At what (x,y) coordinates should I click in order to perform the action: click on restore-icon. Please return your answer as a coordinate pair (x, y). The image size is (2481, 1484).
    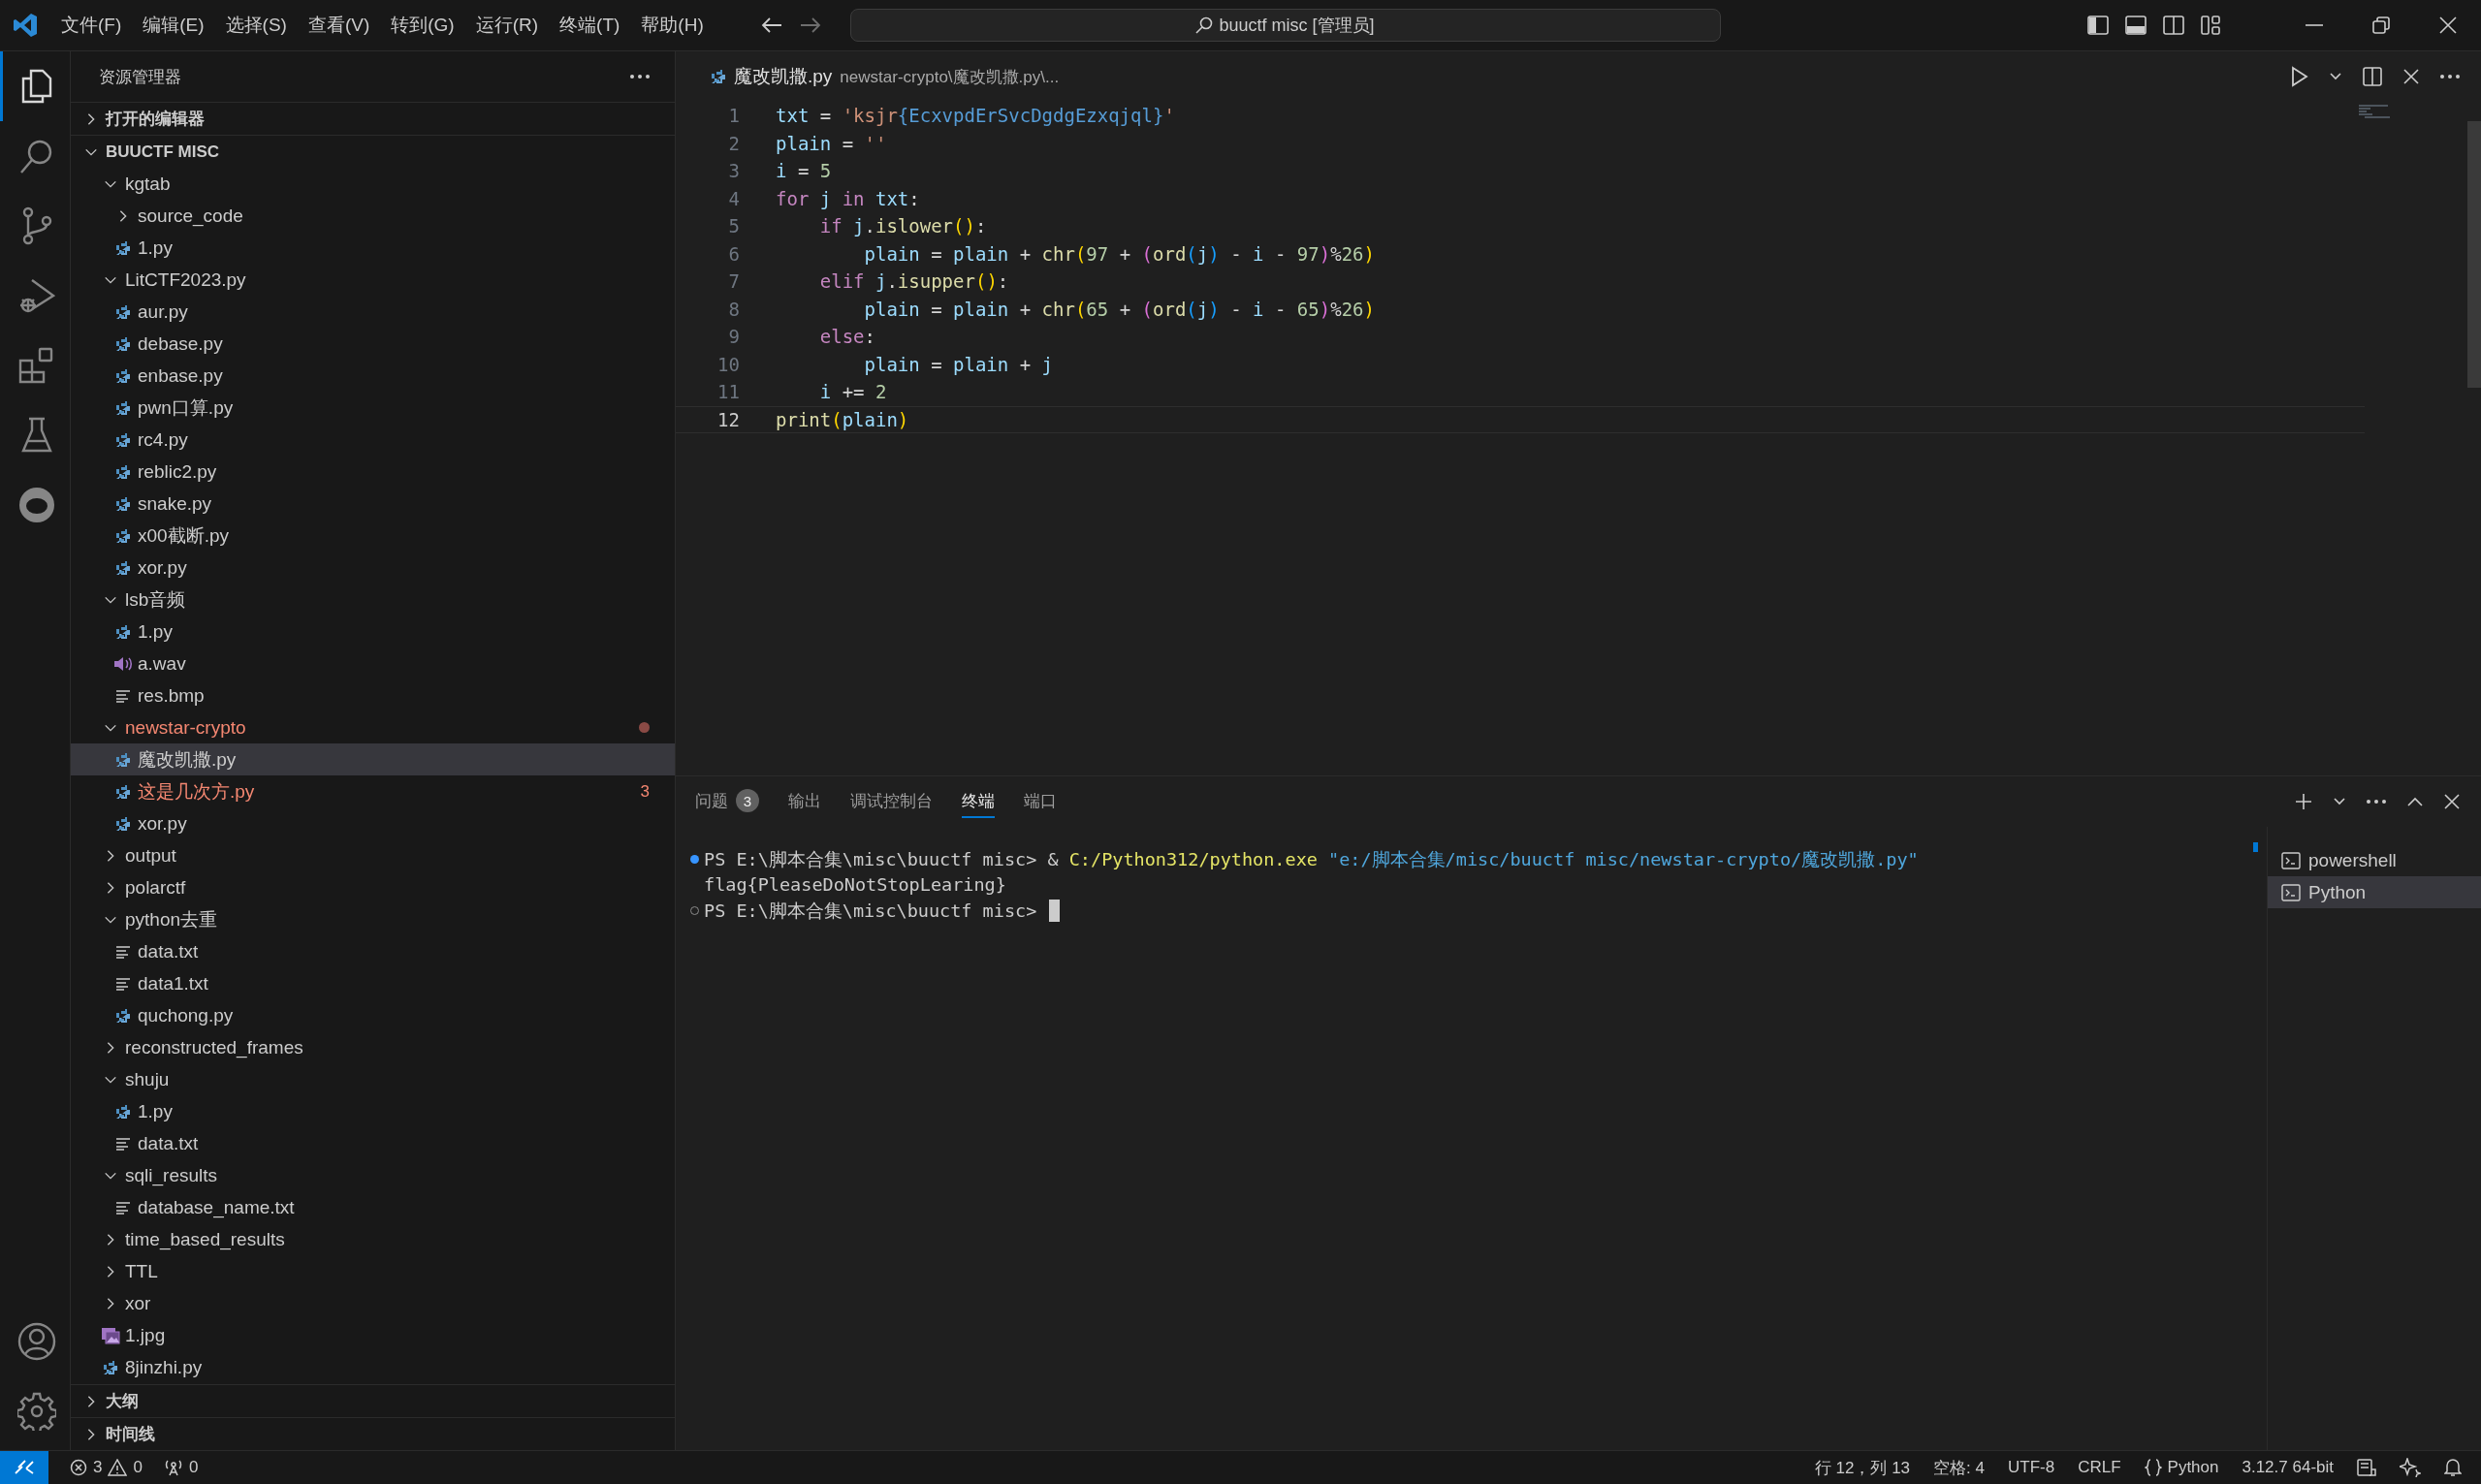
    Looking at the image, I should click on (2381, 25).